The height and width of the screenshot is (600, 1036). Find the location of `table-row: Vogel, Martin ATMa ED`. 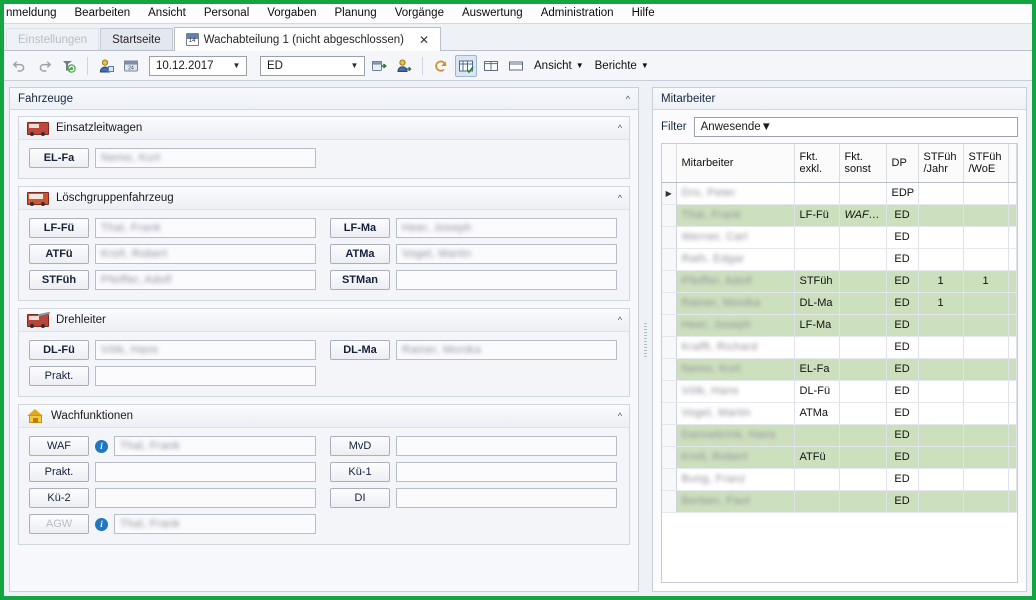

table-row: Vogel, Martin ATMa ED is located at coordinates (839, 413).